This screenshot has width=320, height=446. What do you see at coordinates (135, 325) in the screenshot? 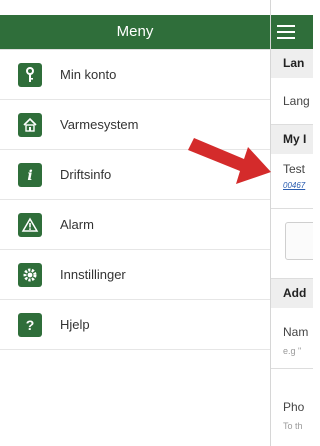
I see `menu-item-hjelp: ? Hjelp` at bounding box center [135, 325].